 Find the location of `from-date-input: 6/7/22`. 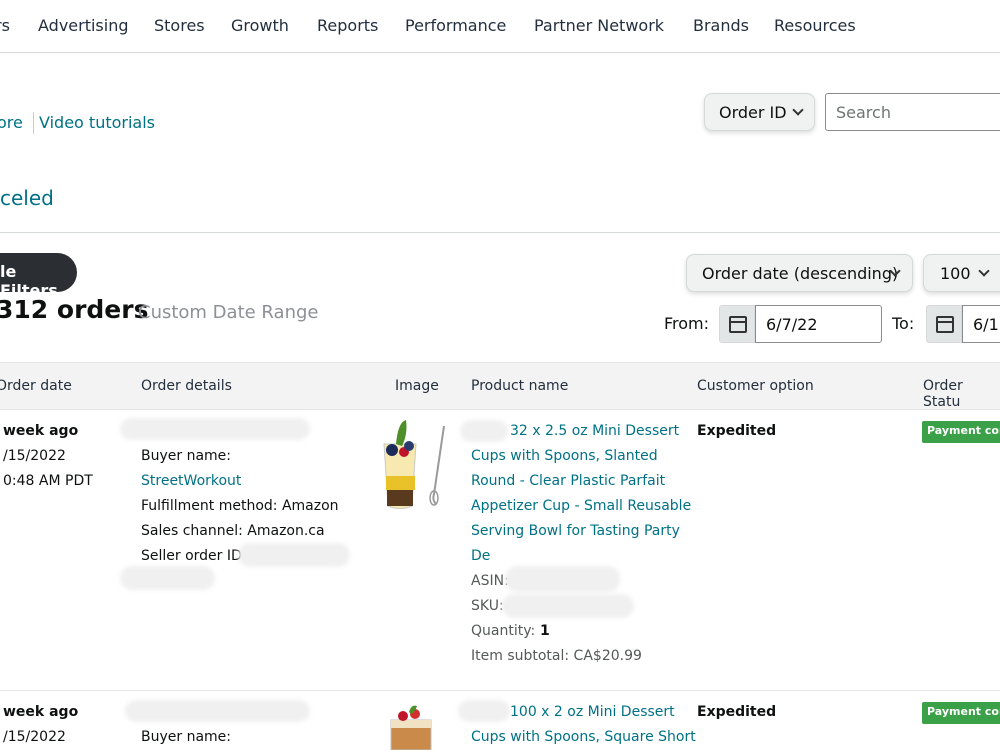

from-date-input: 6/7/22 is located at coordinates (818, 324).